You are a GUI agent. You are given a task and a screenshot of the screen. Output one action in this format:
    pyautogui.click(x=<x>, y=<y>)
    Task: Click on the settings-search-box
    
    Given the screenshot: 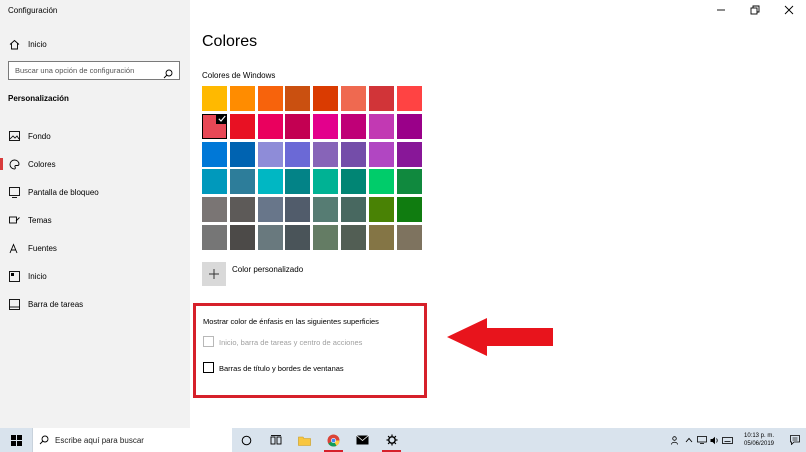 What is the action you would take?
    pyautogui.click(x=94, y=70)
    